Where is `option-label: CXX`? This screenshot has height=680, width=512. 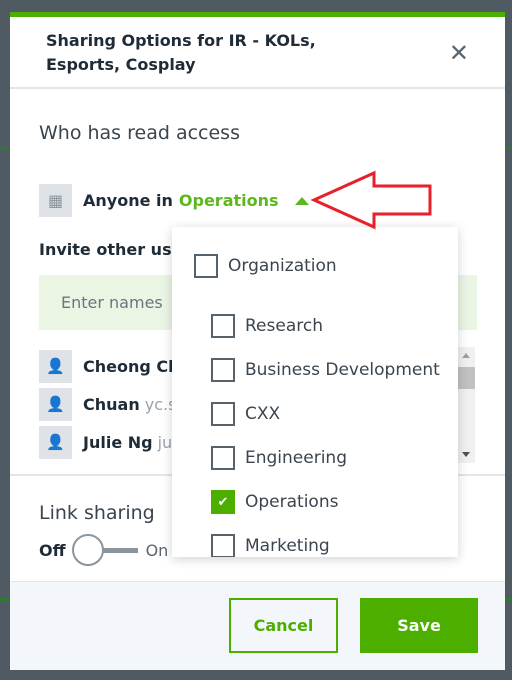 option-label: CXX is located at coordinates (263, 414).